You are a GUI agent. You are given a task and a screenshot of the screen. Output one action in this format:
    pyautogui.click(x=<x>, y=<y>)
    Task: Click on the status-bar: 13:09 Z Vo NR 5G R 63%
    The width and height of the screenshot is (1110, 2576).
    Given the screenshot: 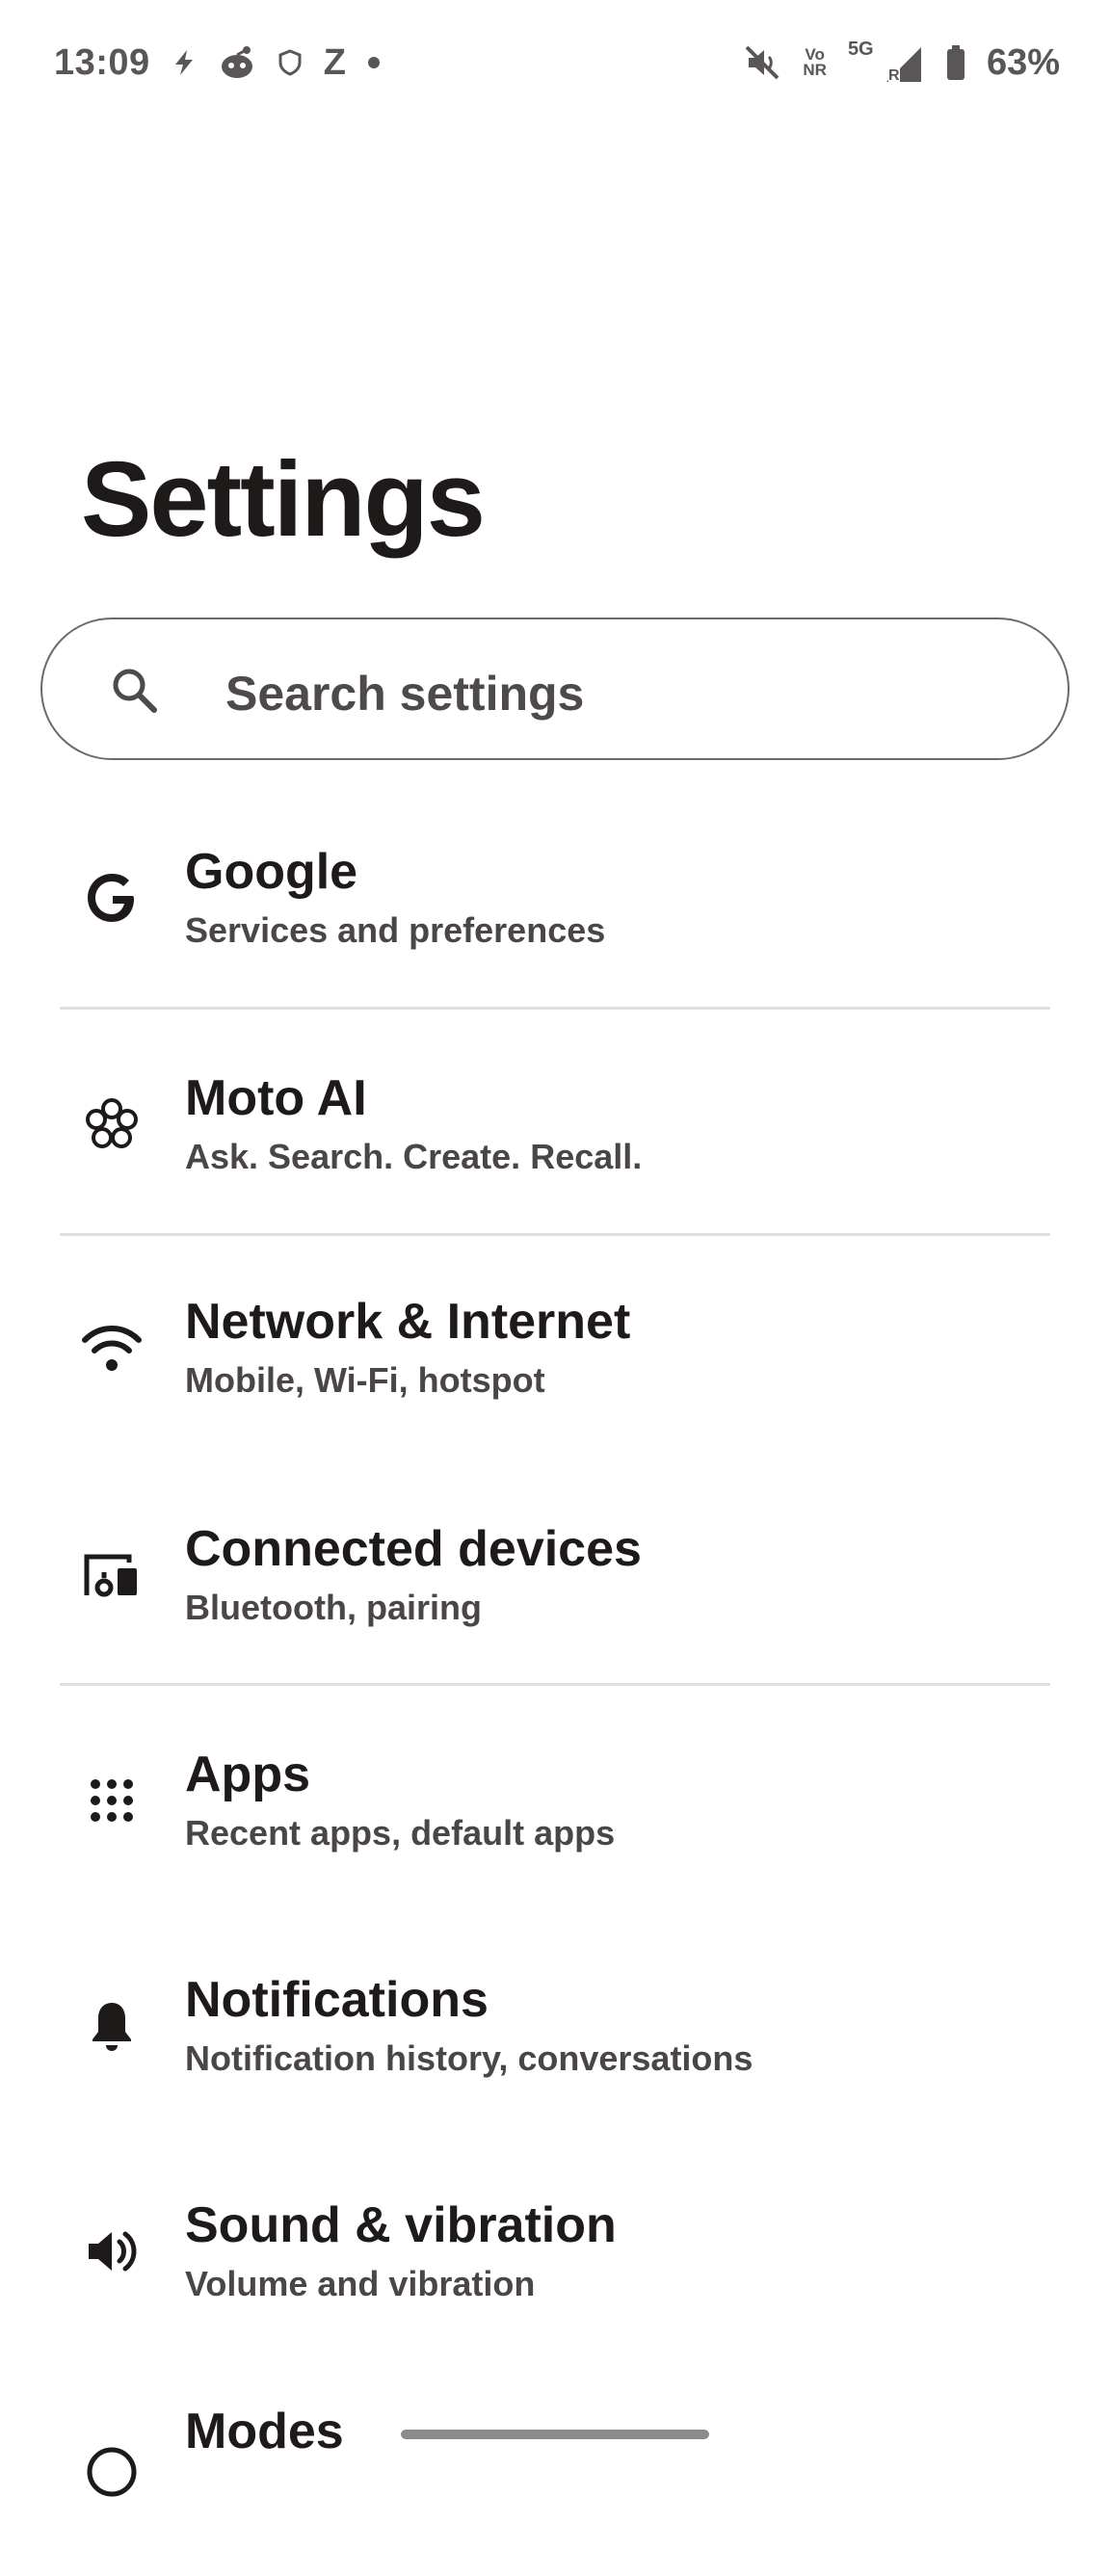 What is the action you would take?
    pyautogui.click(x=555, y=63)
    